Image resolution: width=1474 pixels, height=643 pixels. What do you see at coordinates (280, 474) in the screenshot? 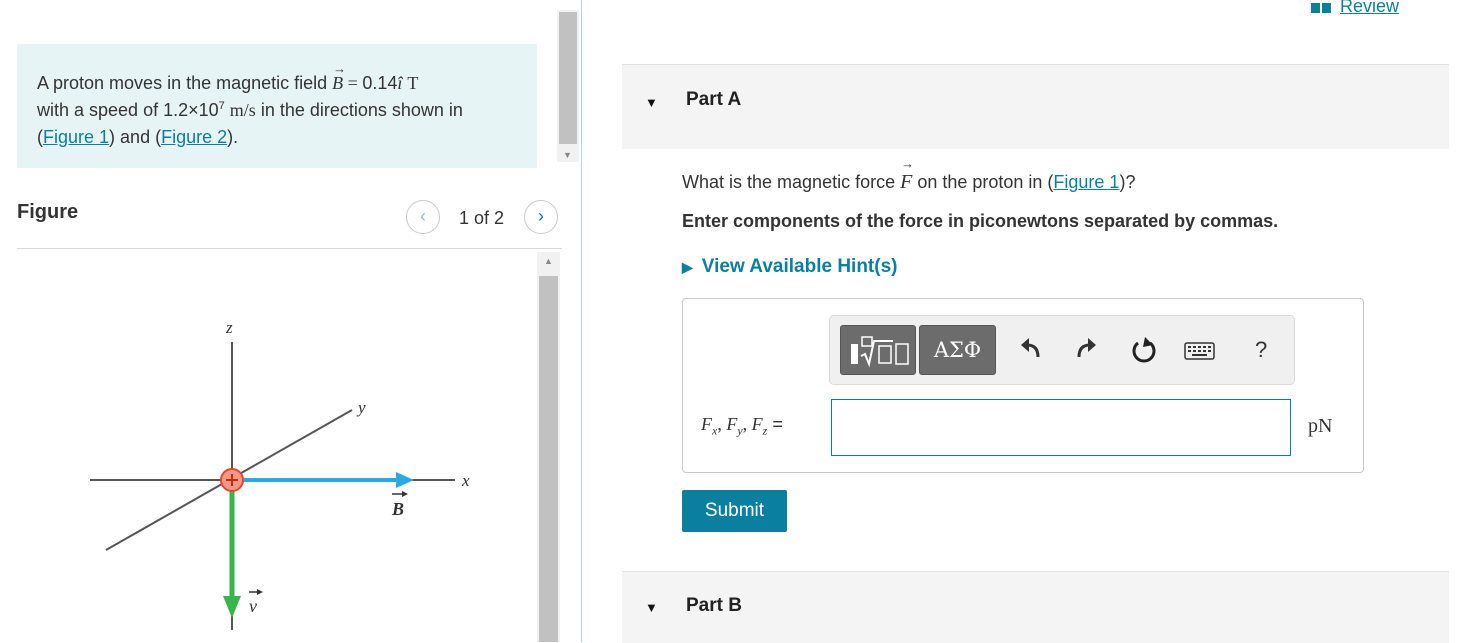
I see `figure-diagram: z y x B v` at bounding box center [280, 474].